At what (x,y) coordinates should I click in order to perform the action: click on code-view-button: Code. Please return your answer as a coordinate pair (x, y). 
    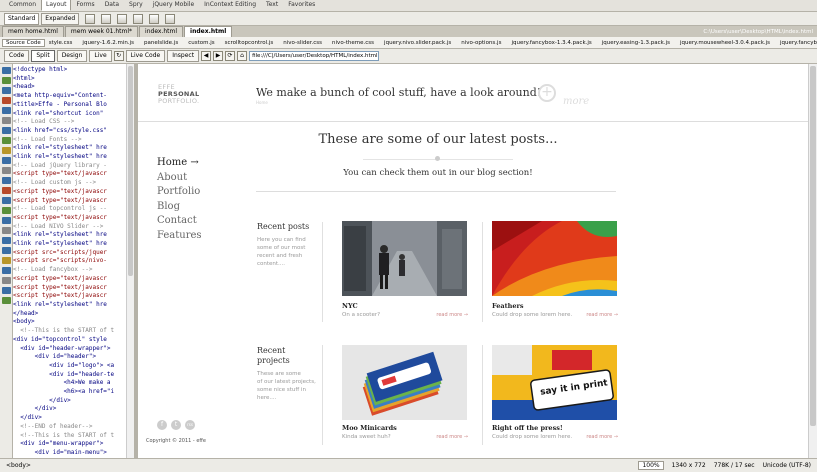
    Looking at the image, I should click on (17, 56).